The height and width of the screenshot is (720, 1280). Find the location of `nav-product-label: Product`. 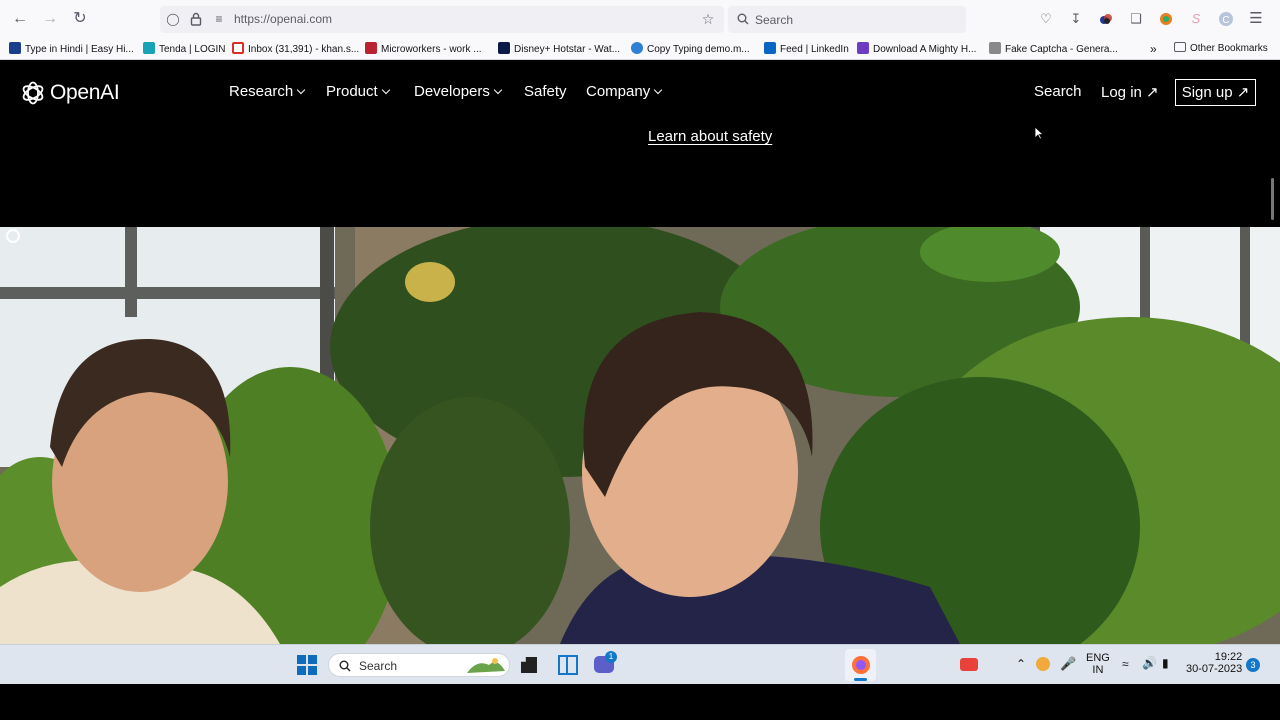

nav-product-label: Product is located at coordinates (352, 91).